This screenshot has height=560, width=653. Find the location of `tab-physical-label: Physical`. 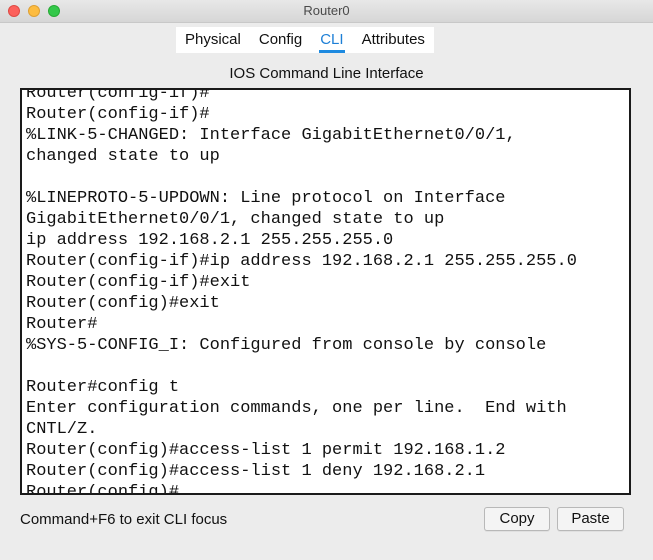

tab-physical-label: Physical is located at coordinates (213, 39).